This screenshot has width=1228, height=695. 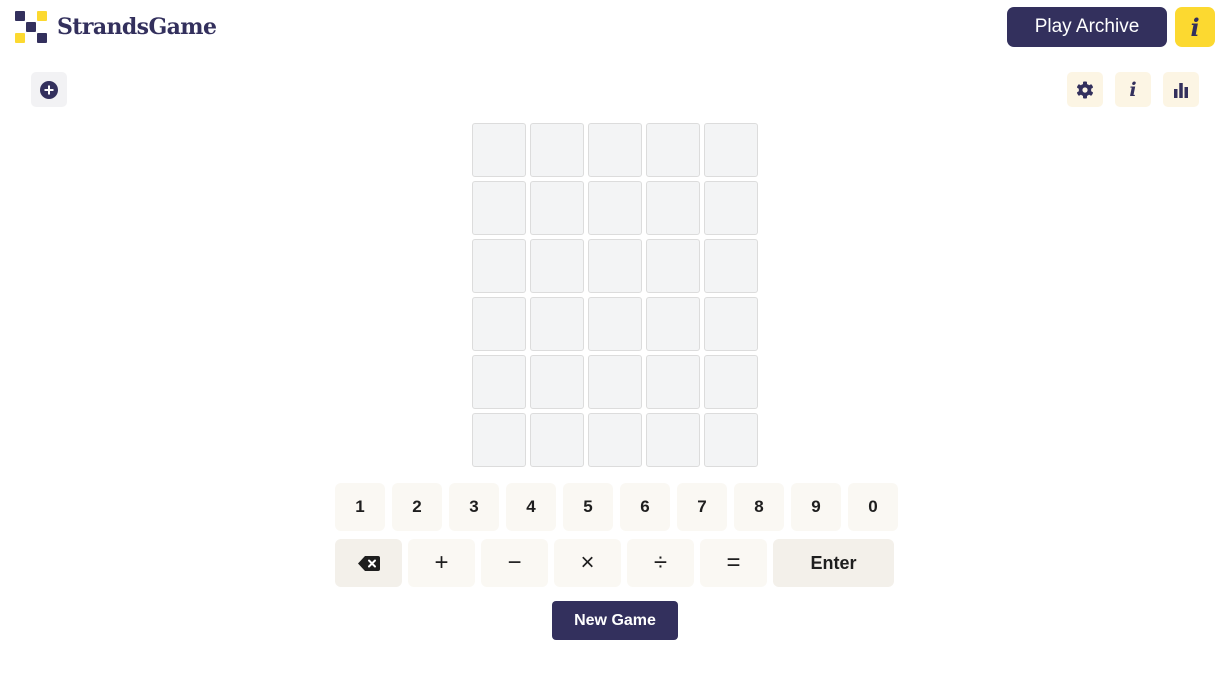 What do you see at coordinates (588, 507) in the screenshot?
I see `digit-key-5: 5` at bounding box center [588, 507].